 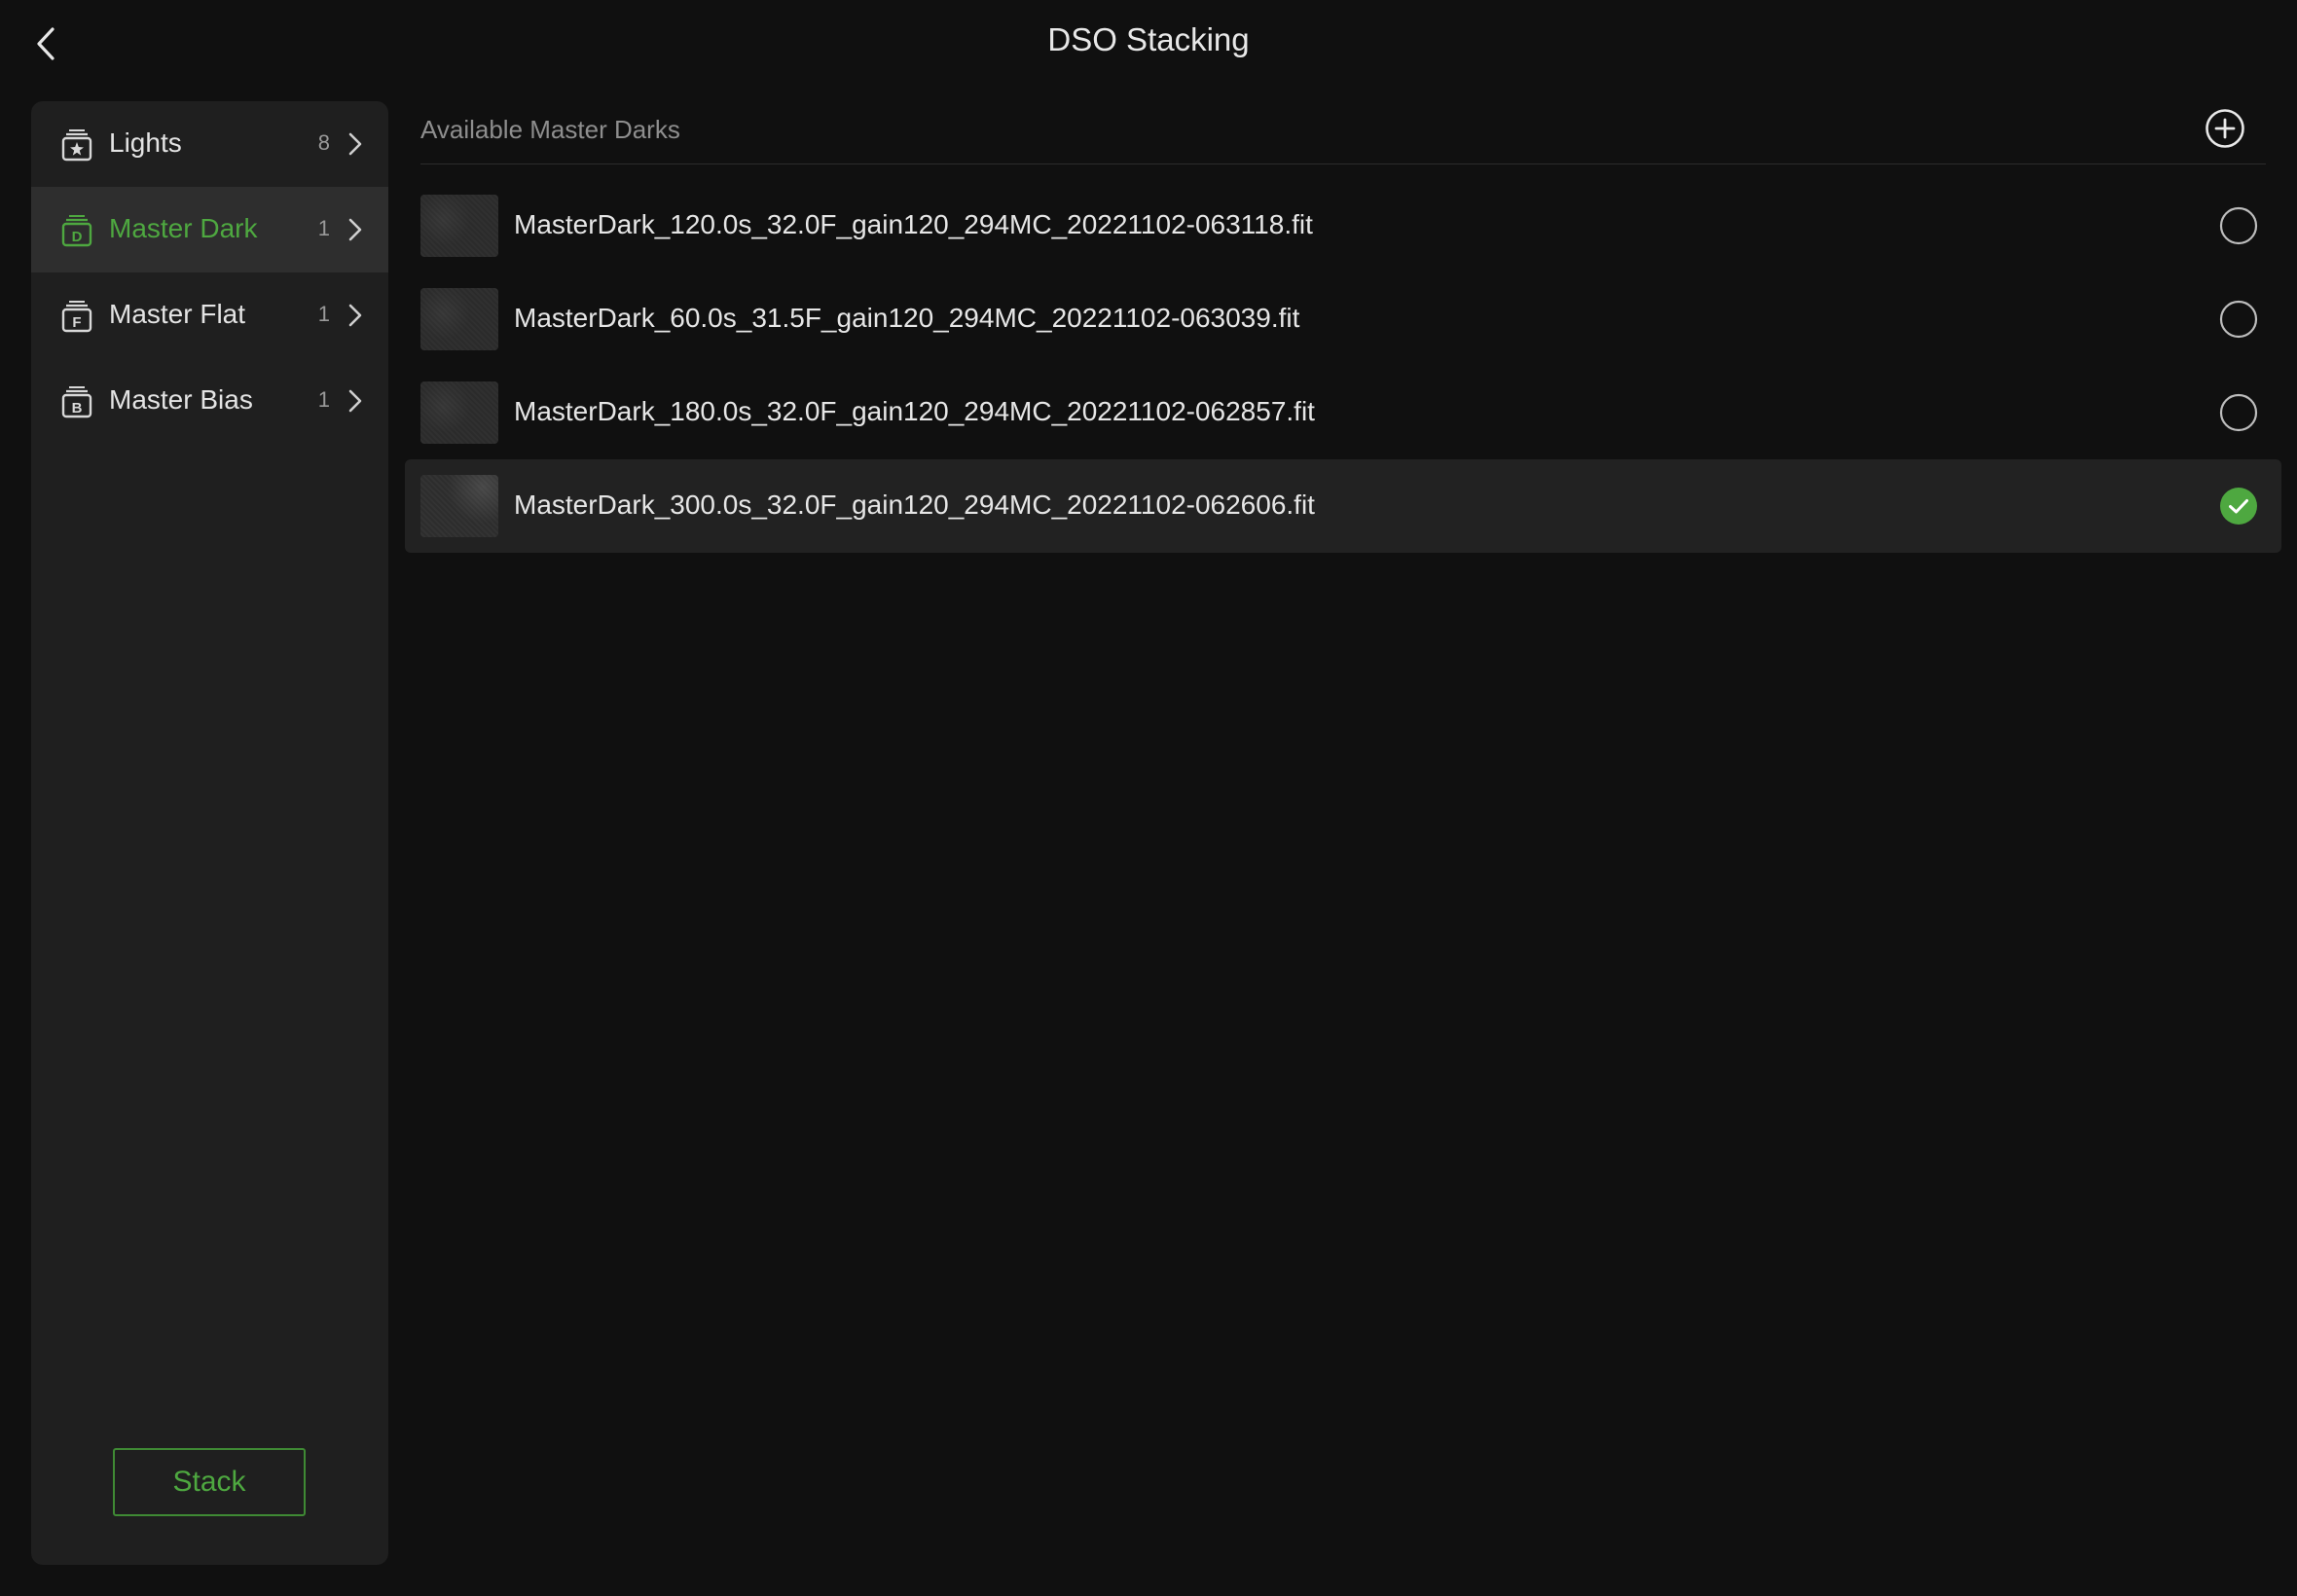 What do you see at coordinates (2238, 507) in the screenshot?
I see `check-circle-icon` at bounding box center [2238, 507].